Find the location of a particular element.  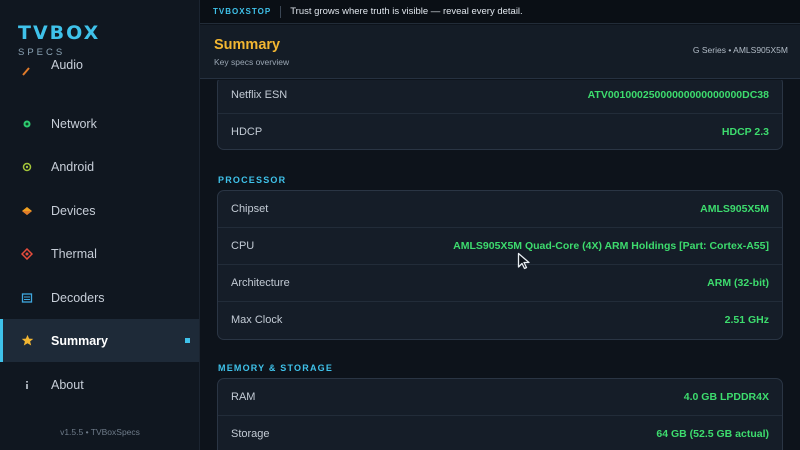

sidebar-item-label: About is located at coordinates (67, 384).